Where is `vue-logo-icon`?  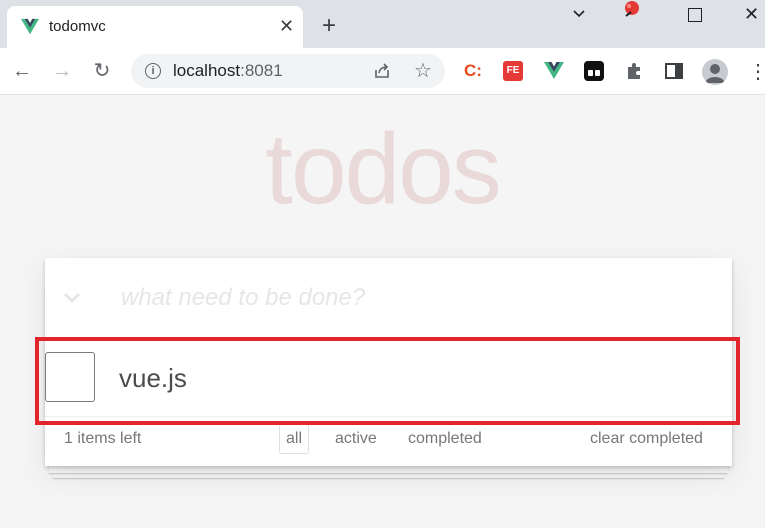 vue-logo-icon is located at coordinates (30, 26).